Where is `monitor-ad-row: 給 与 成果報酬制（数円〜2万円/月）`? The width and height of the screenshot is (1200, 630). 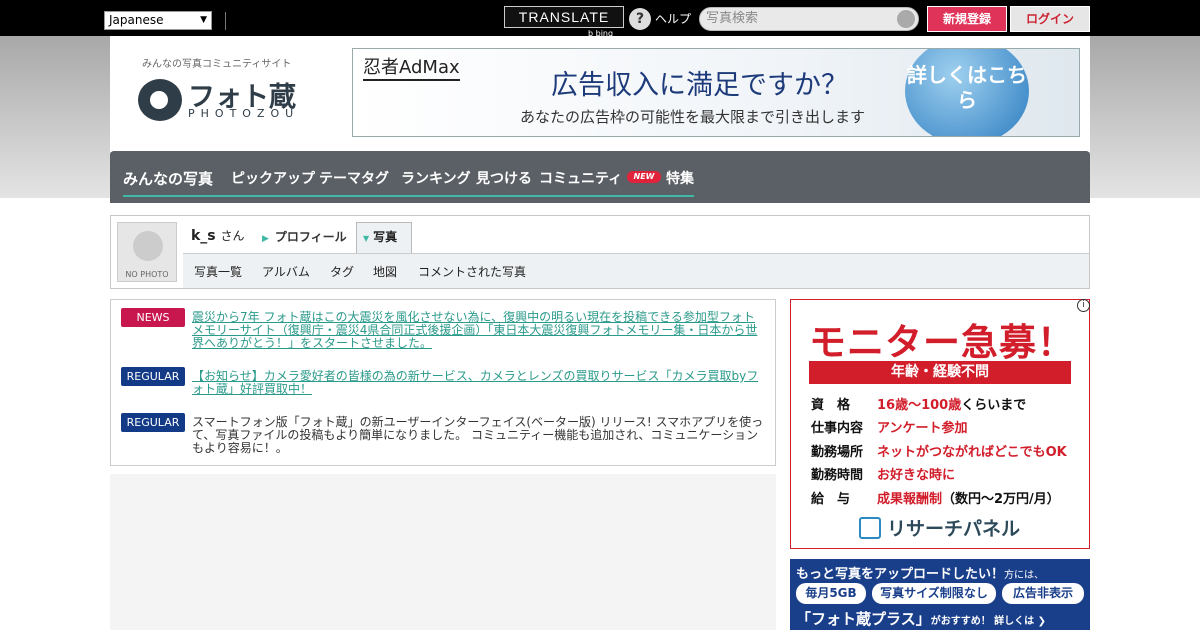 monitor-ad-row: 給 与 成果報酬制（数円〜2万円/月） is located at coordinates (935, 497).